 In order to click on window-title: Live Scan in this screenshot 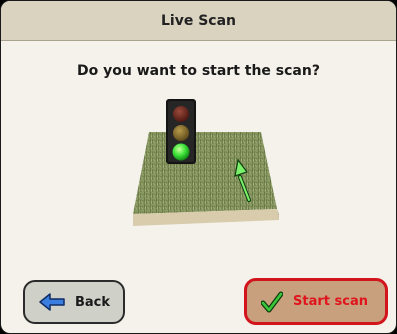, I will do `click(198, 20)`.